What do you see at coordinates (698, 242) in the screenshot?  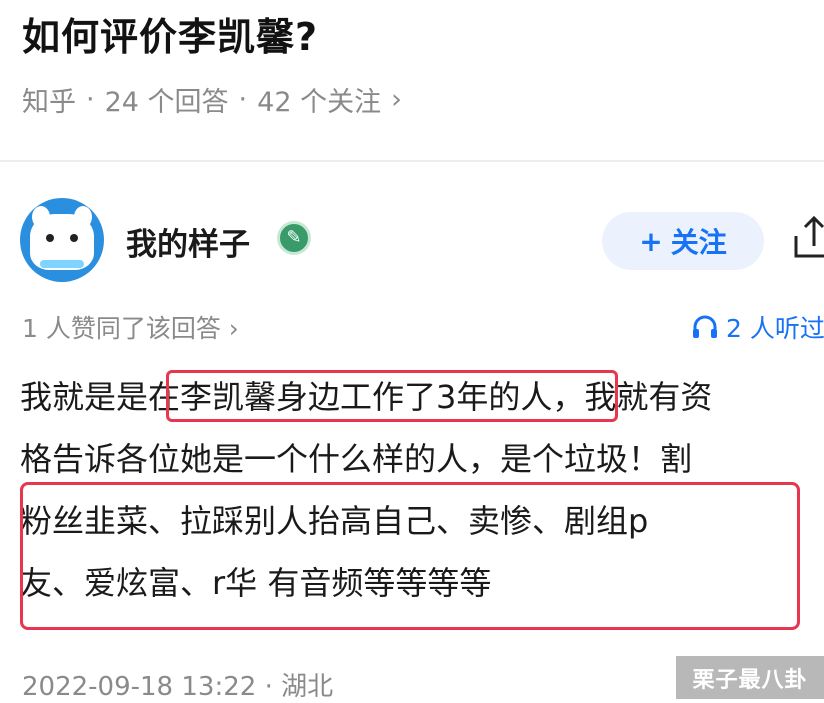 I see `follow-label: 关注` at bounding box center [698, 242].